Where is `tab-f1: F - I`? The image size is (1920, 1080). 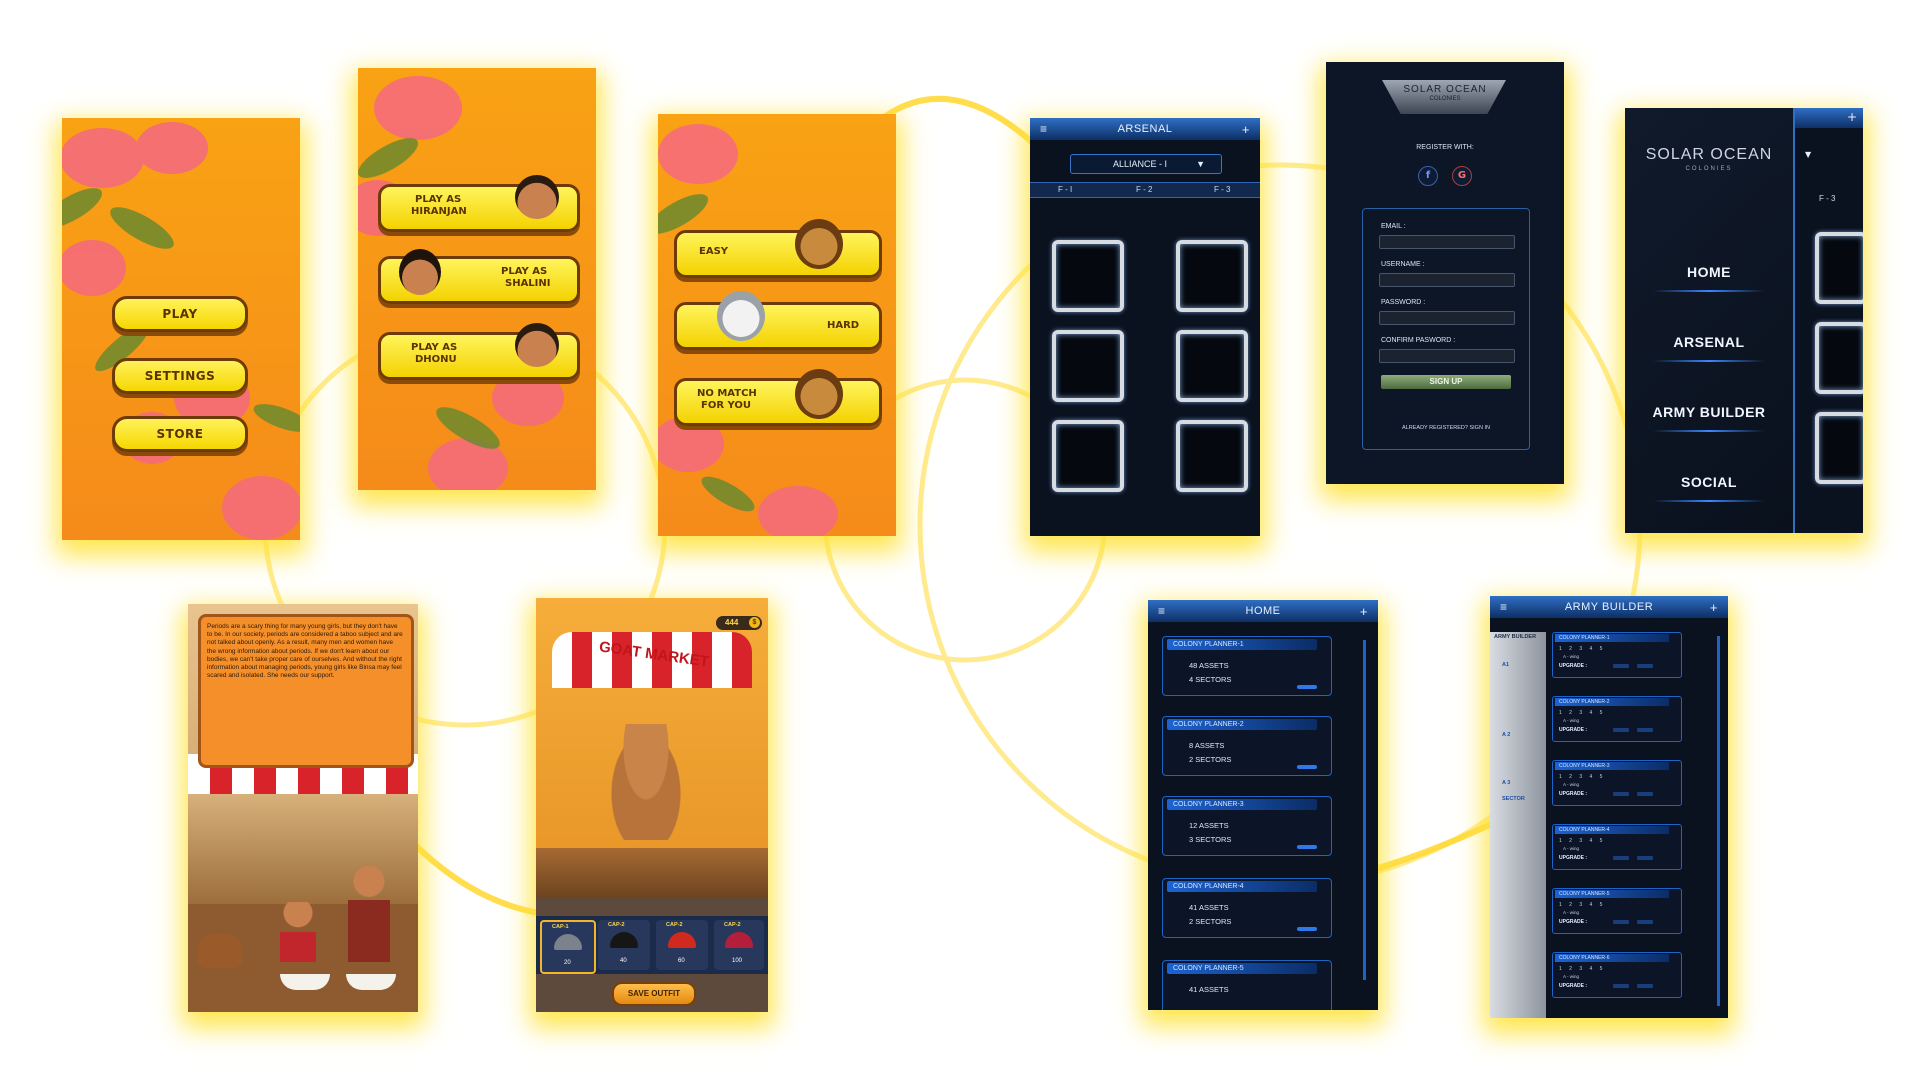
tab-f1: F - I is located at coordinates (1065, 189).